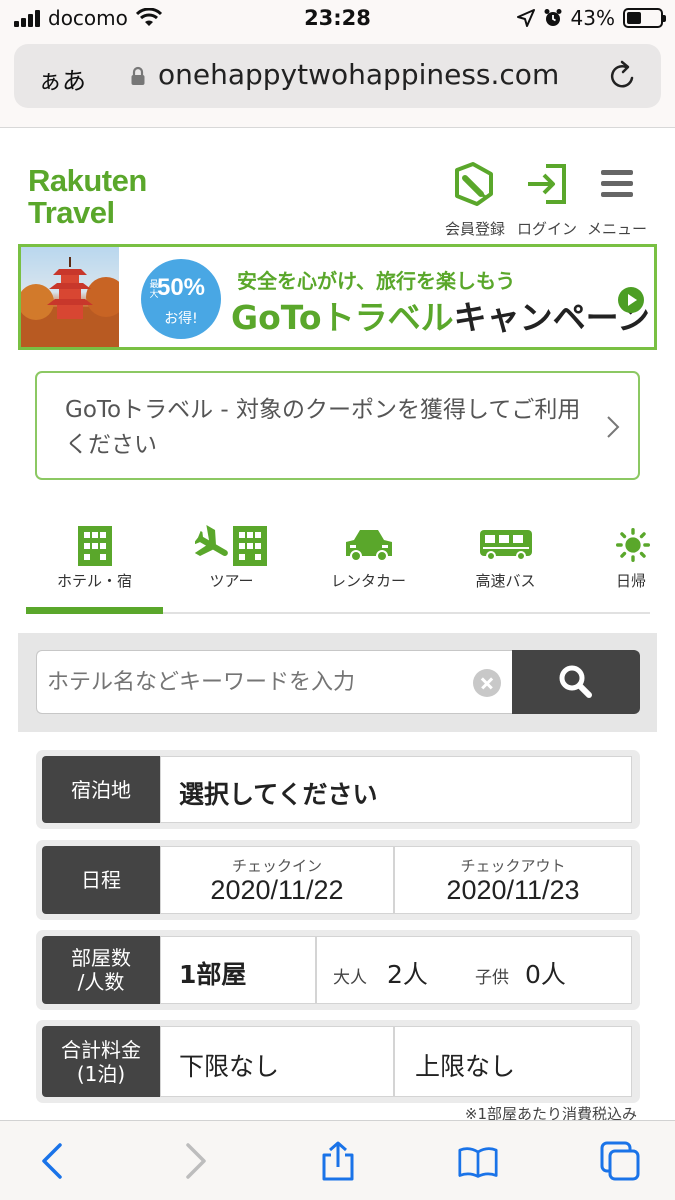 This screenshot has height=1200, width=675. Describe the element at coordinates (276, 866) in the screenshot. I see `checkin-label: チェックイン` at that location.